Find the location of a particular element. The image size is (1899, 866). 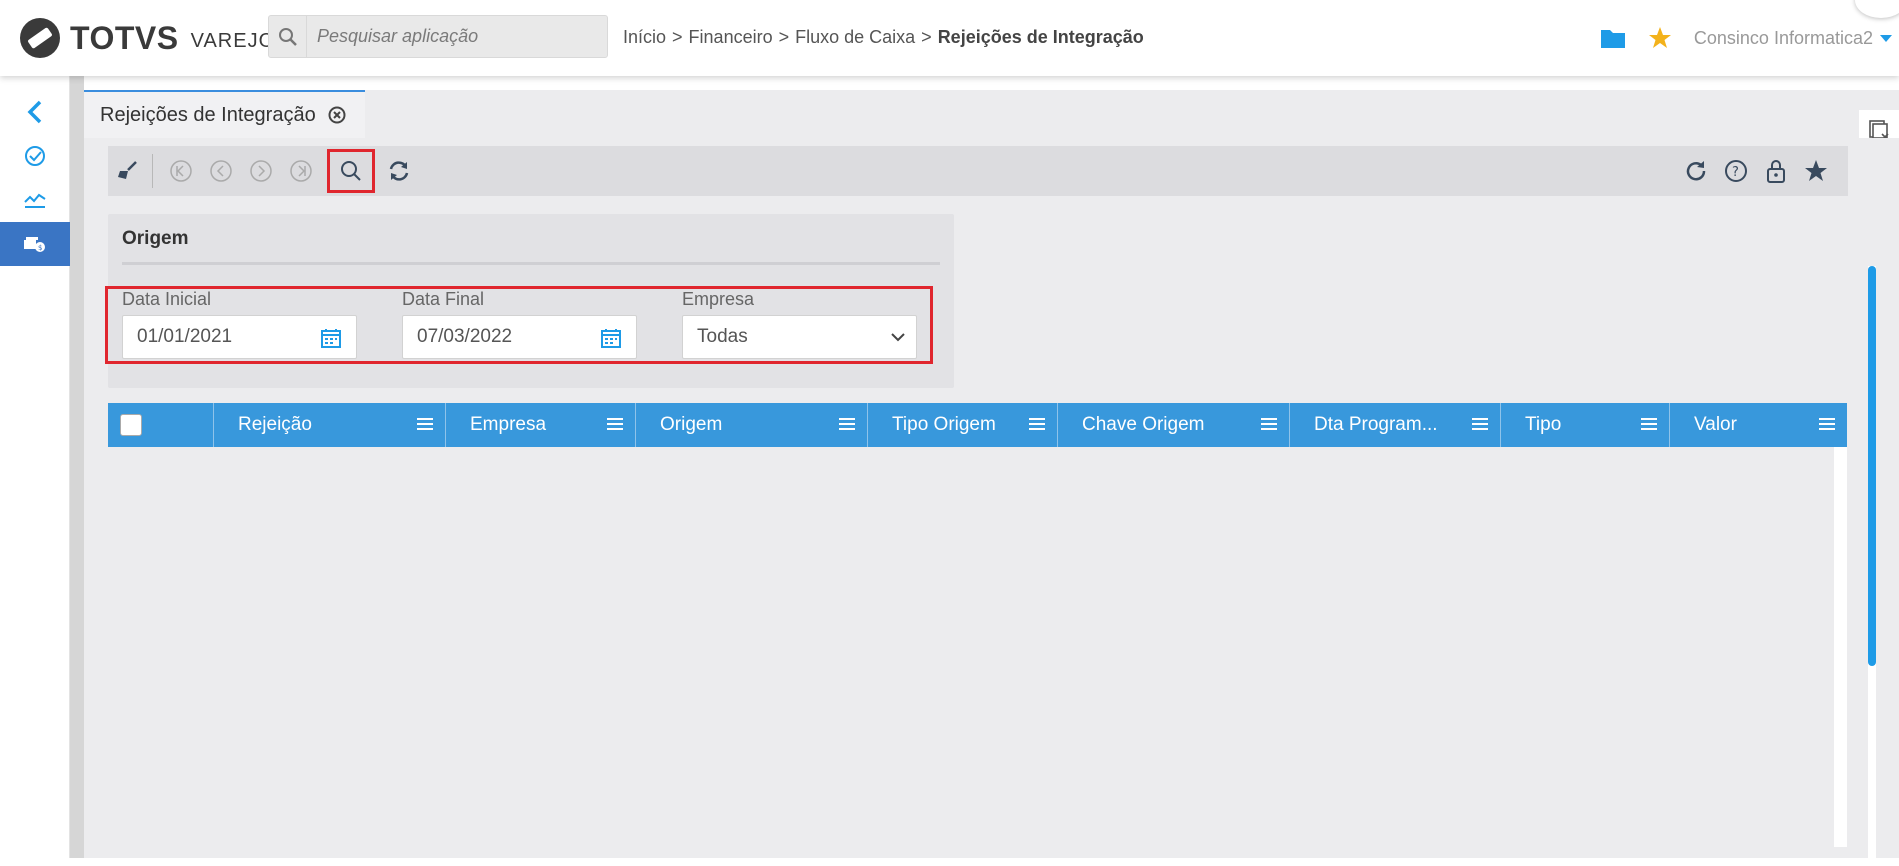

logo: TOTVS VAREJO is located at coordinates (146, 38).